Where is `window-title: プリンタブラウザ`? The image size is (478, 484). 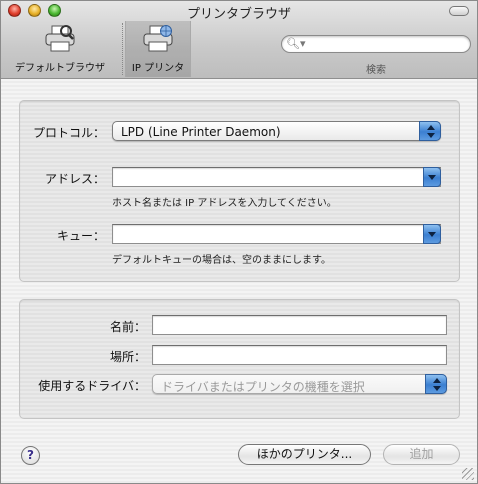
window-title: プリンタブラウザ is located at coordinates (238, 14).